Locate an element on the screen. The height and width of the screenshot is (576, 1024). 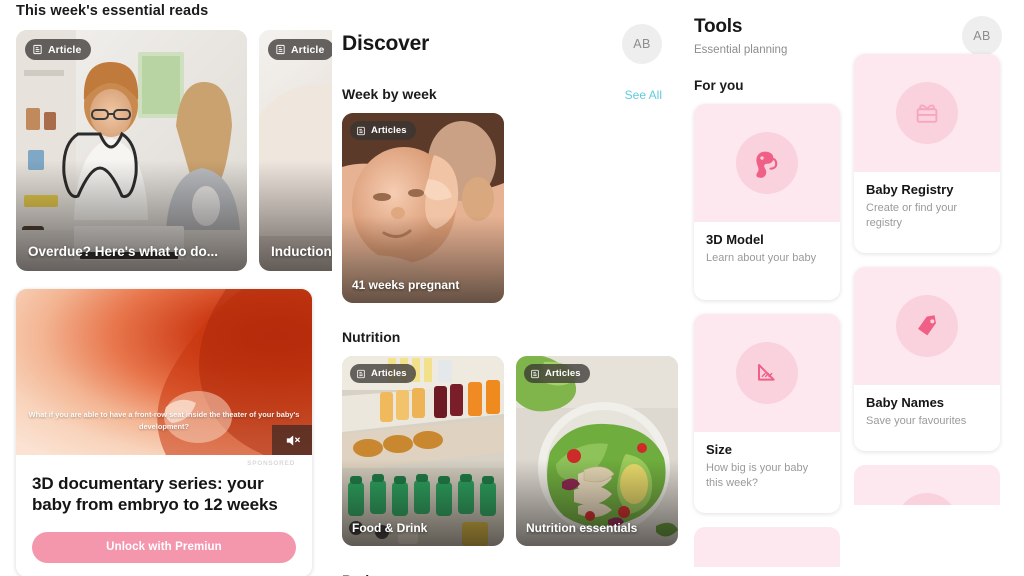
discover-card-title: Nutrition essentials is located at coordinates (582, 528).